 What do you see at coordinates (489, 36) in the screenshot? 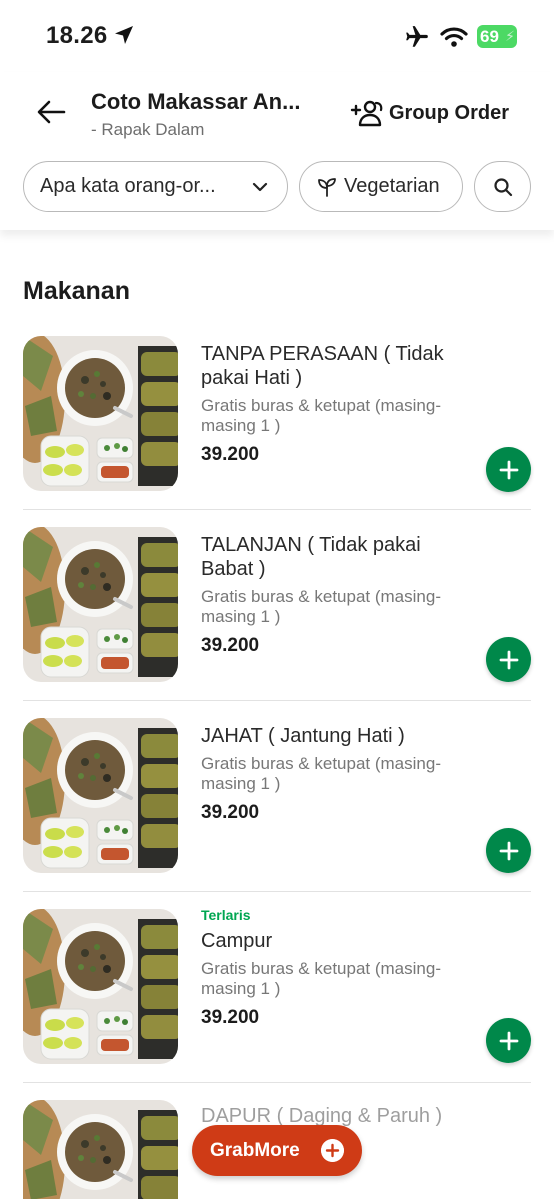
I see `battery-level: 69` at bounding box center [489, 36].